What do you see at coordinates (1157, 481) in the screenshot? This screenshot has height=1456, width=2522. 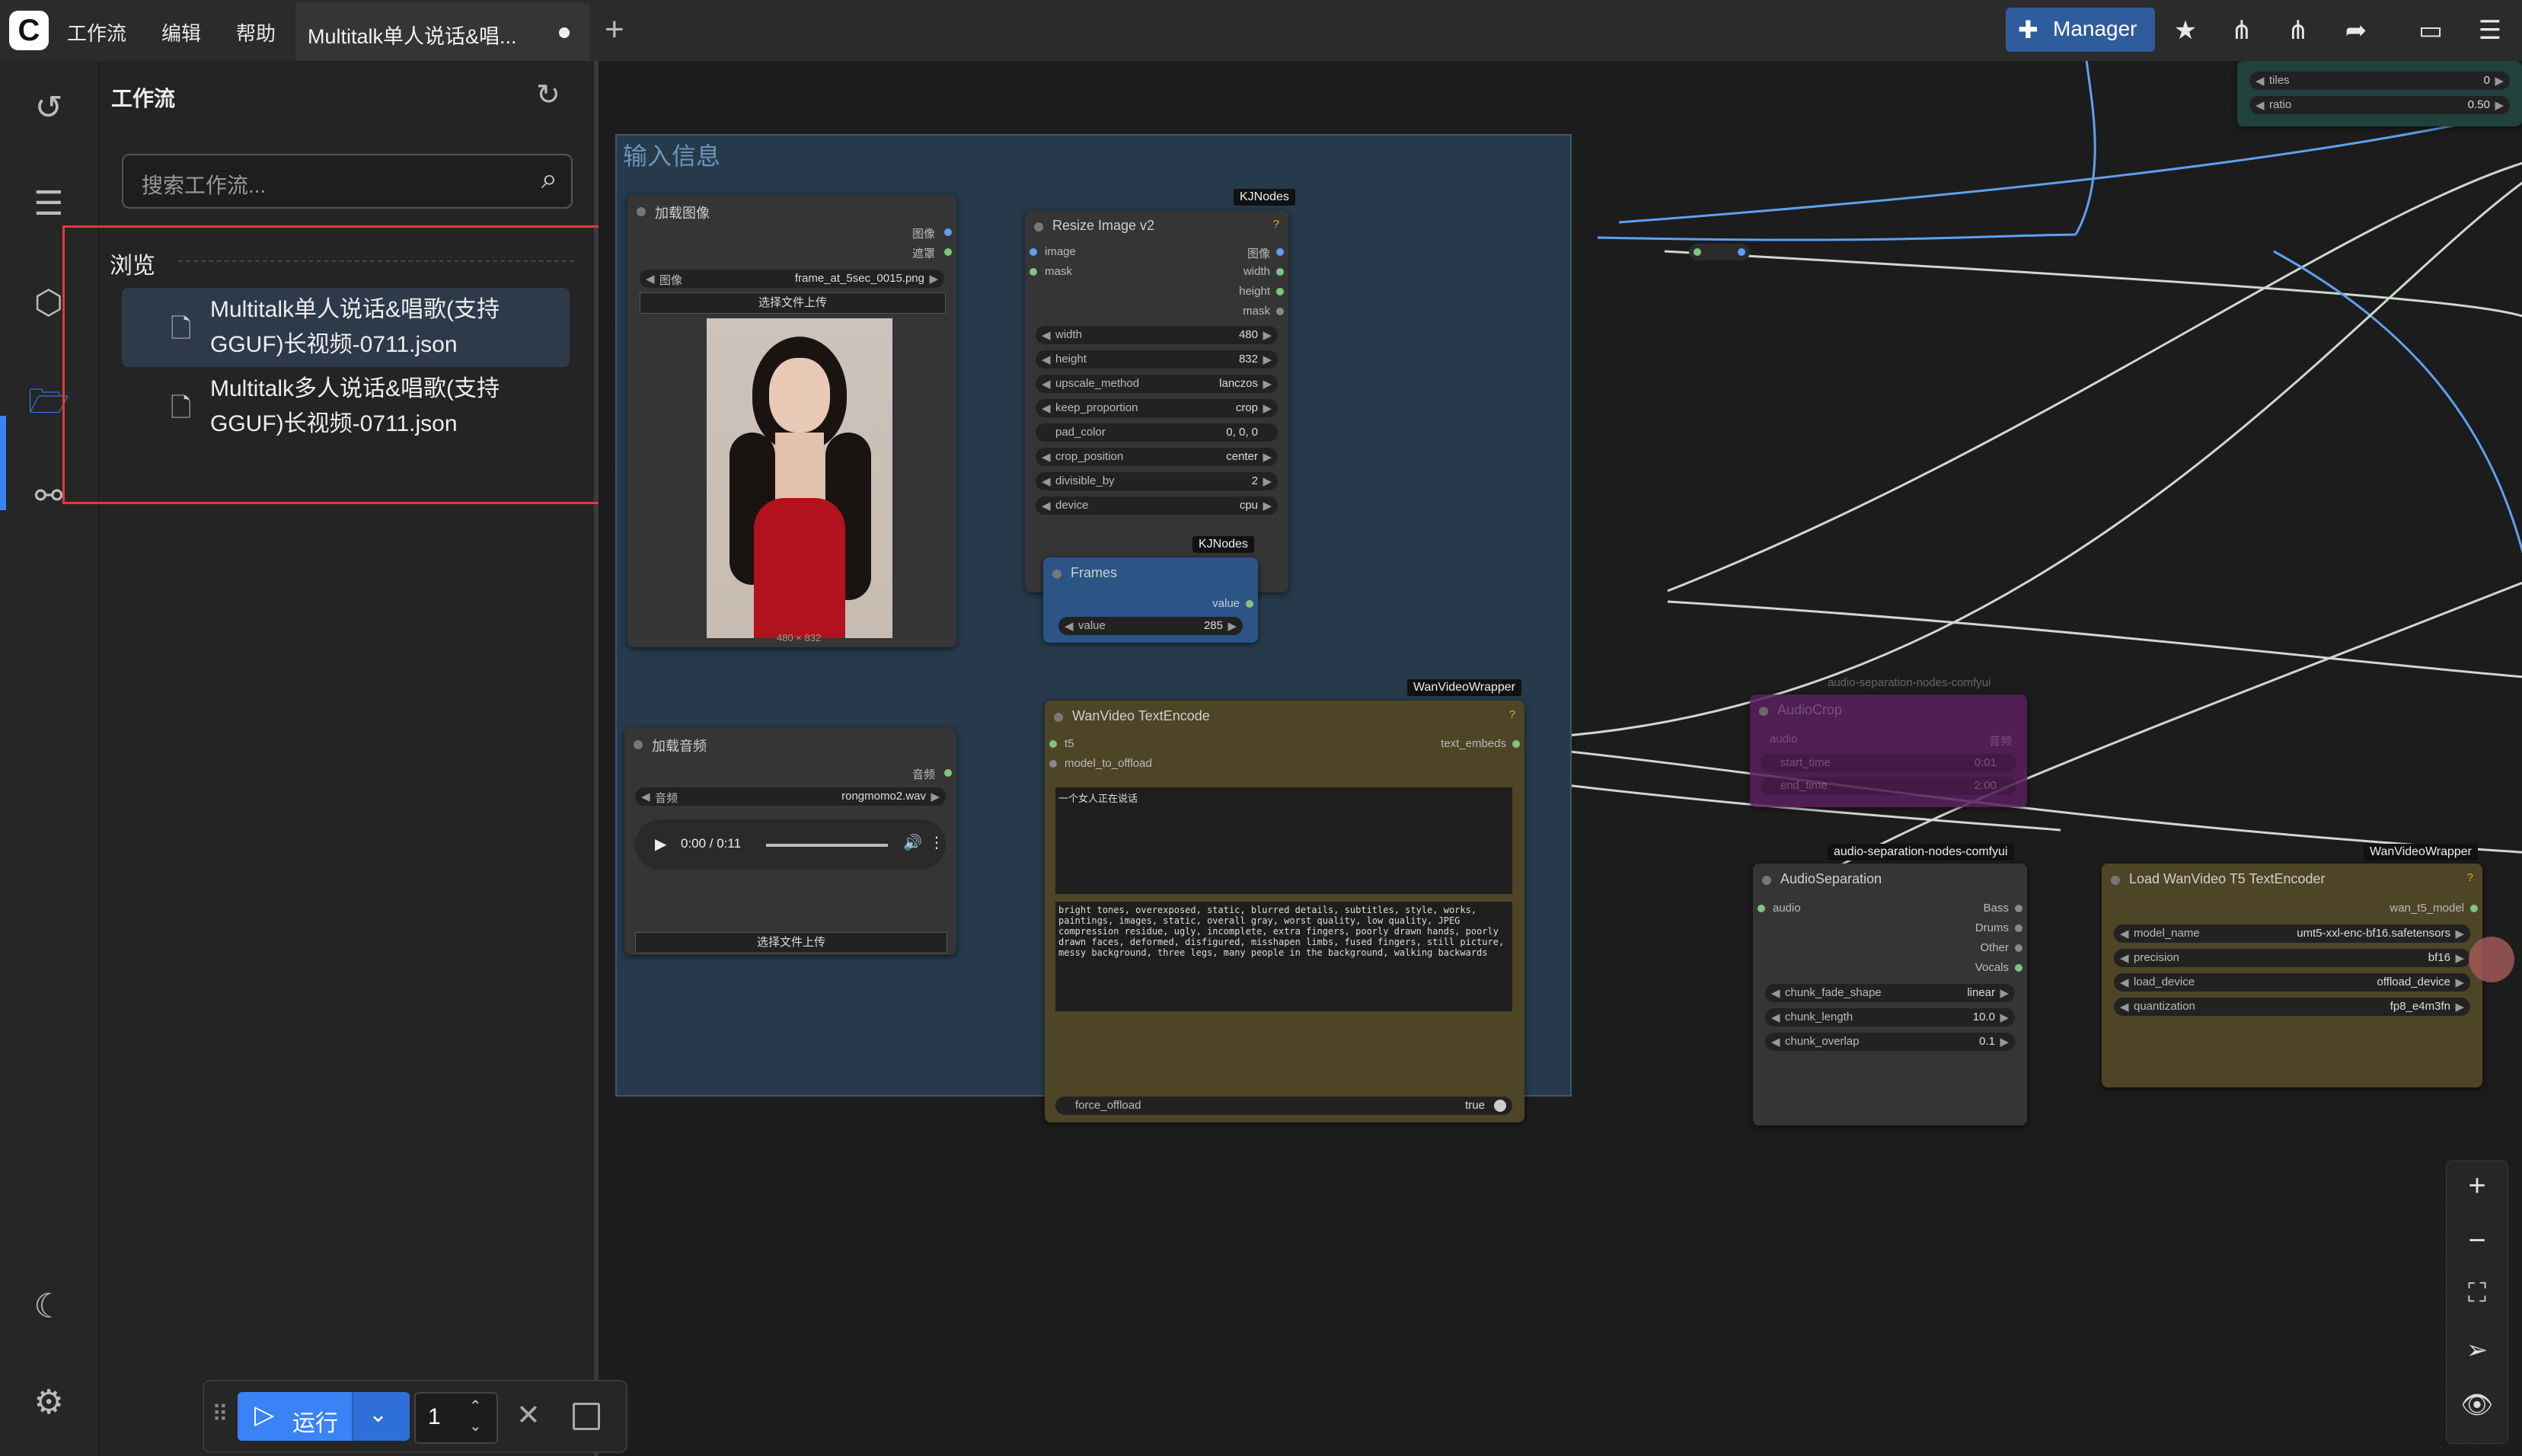 I see `widget-divisible-by: ◀ divisible_by 2 ▶` at bounding box center [1157, 481].